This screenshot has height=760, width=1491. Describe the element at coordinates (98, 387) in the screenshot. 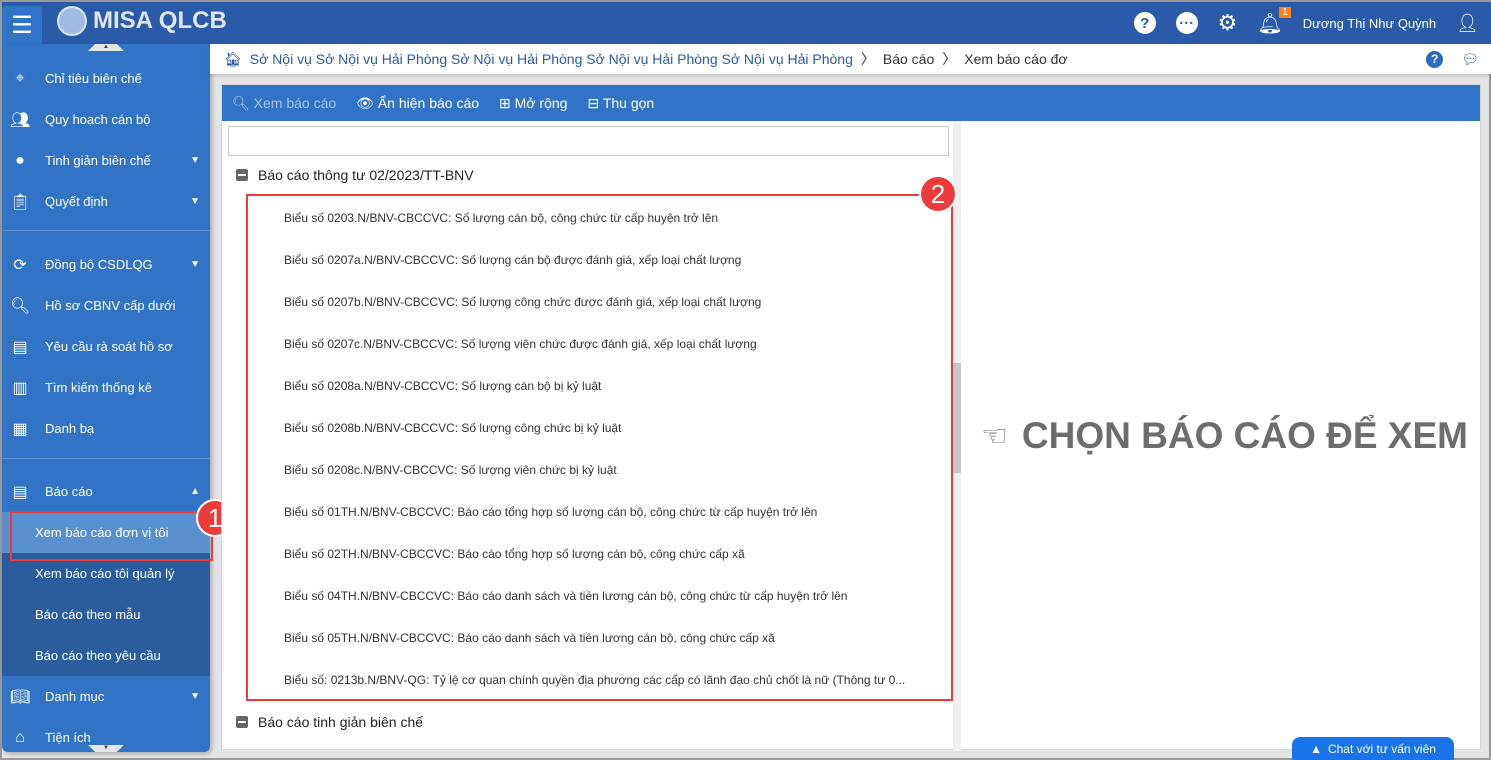

I see `sidebar-item-label: Tìm kiếm thống kê` at that location.